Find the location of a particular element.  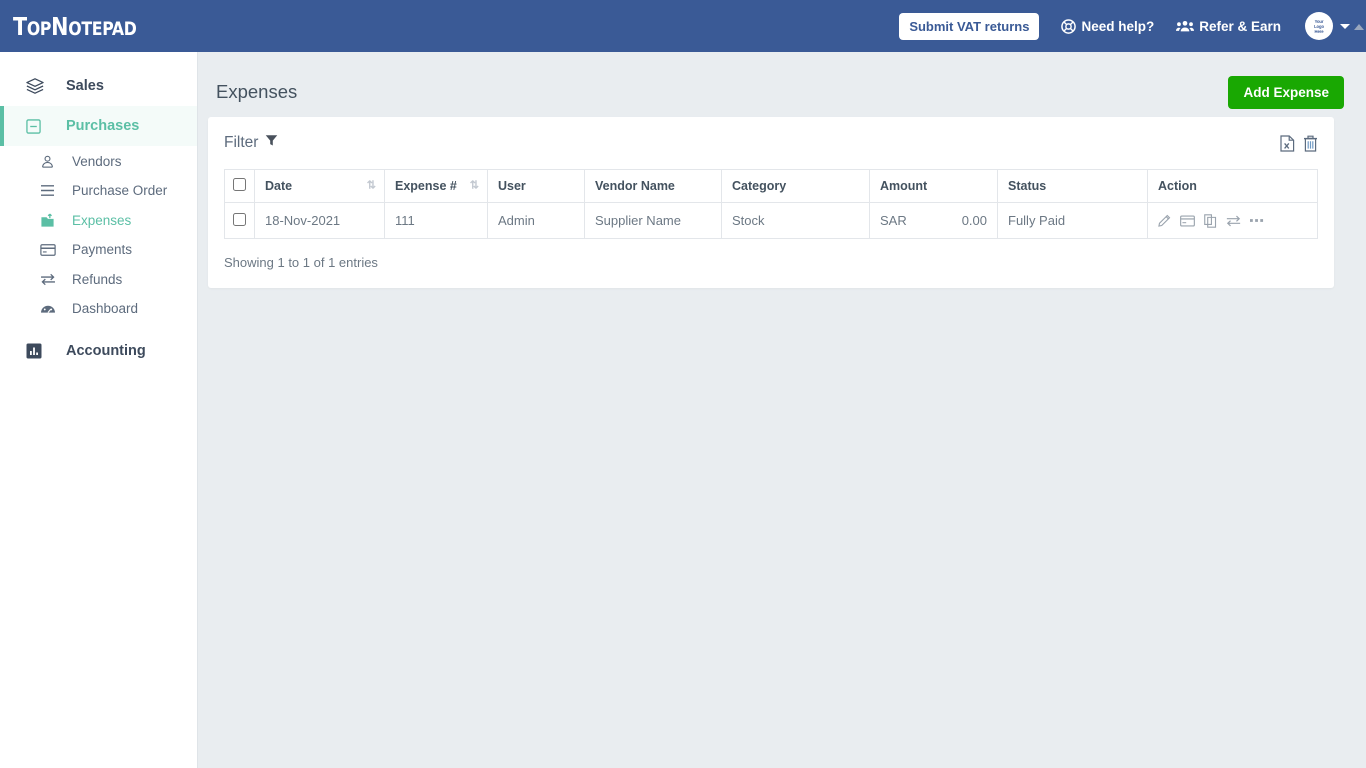

sidebar-item-refunds: Refunds is located at coordinates (98, 279).